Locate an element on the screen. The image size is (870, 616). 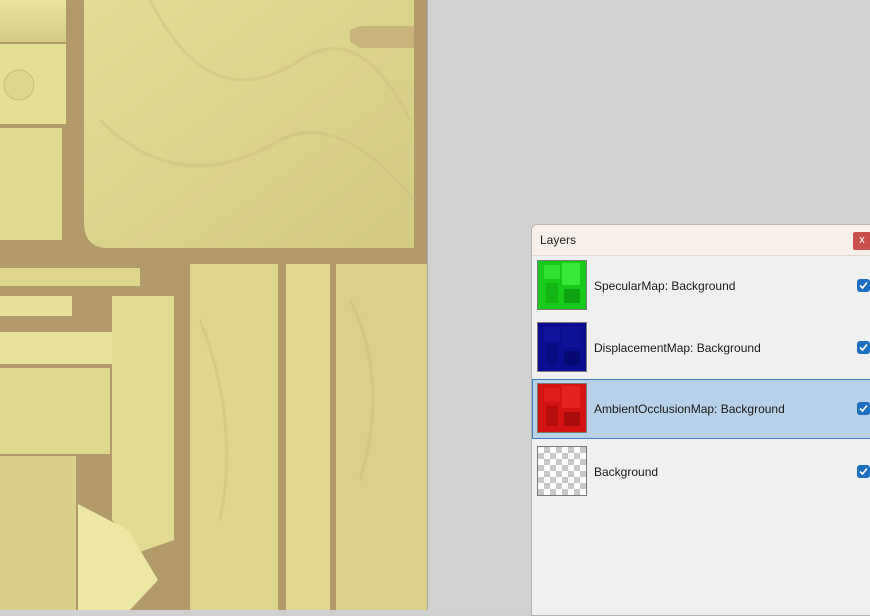
layers-panel-header: Layers x is located at coordinates (701, 240).